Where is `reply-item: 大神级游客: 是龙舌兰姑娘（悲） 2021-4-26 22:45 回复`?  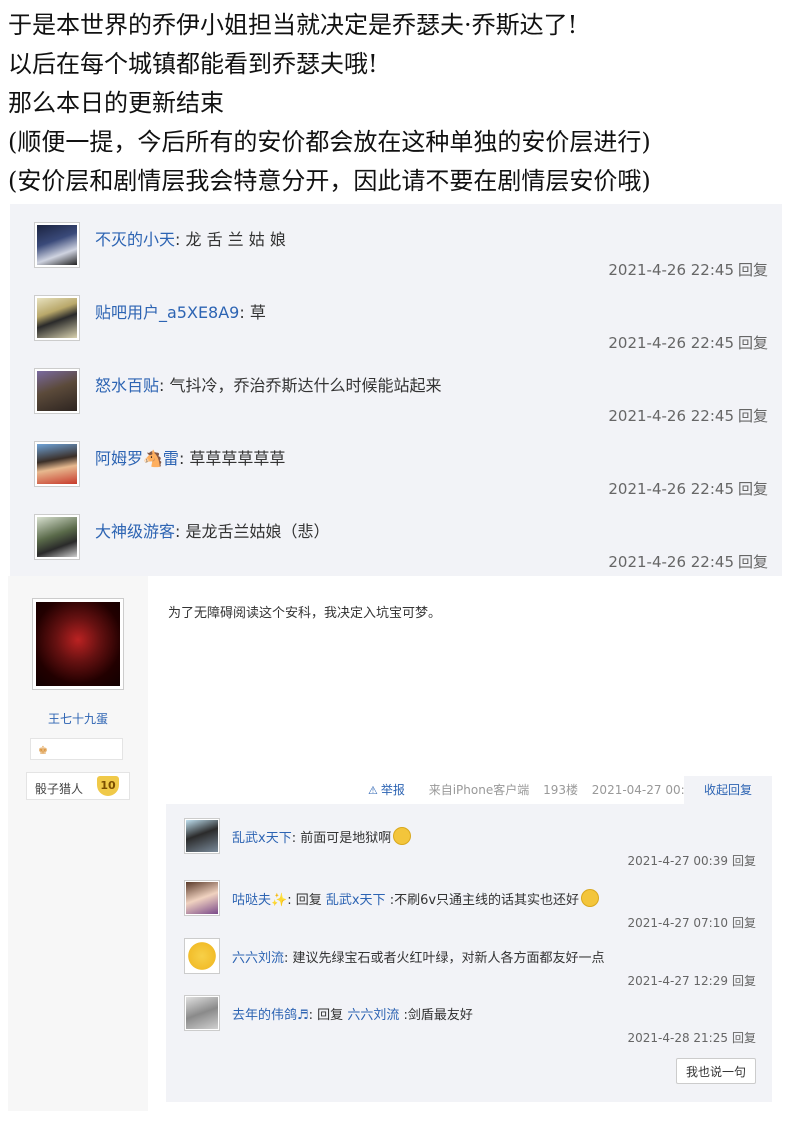
reply-item: 大神级游客: 是龙舌兰姑娘（悲） 2021-4-26 22:45 回复 is located at coordinates (396, 533).